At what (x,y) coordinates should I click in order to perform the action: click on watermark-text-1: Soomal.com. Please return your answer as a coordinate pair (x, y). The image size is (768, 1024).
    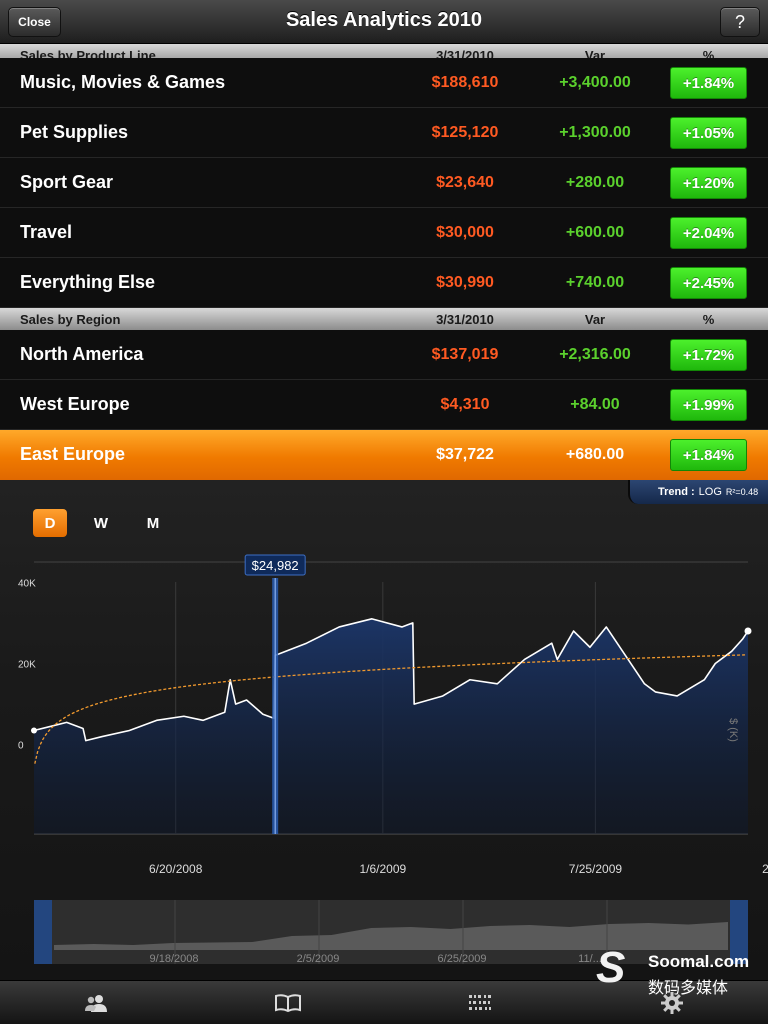
    Looking at the image, I should click on (699, 961).